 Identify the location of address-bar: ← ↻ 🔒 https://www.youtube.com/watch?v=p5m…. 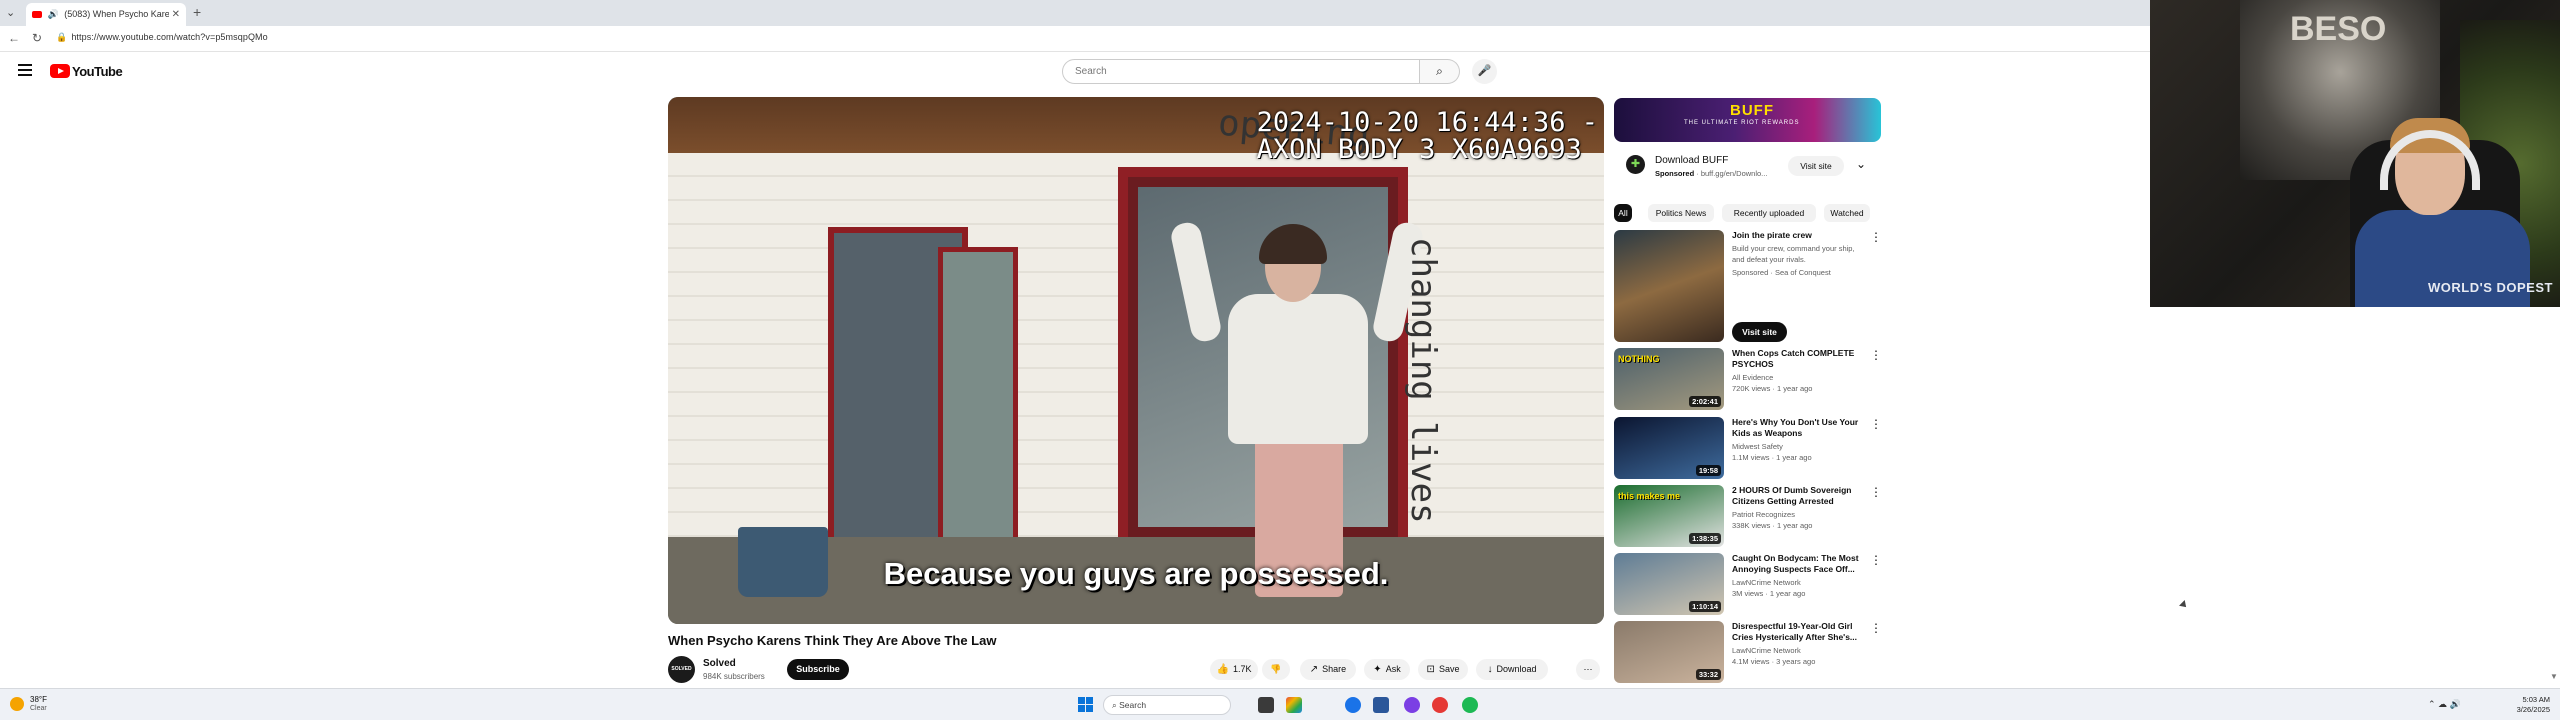
(1075, 39).